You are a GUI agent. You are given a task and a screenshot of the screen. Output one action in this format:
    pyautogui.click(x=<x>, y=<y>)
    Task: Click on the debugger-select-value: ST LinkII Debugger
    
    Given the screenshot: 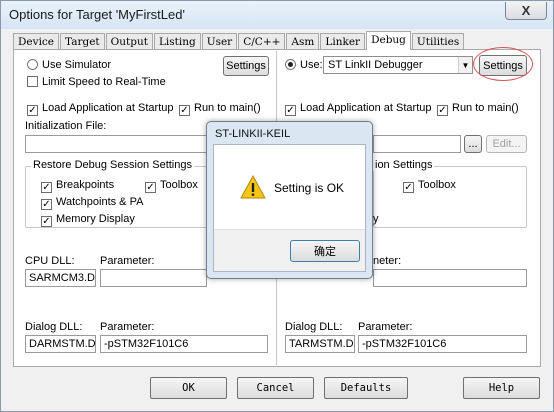 What is the action you would take?
    pyautogui.click(x=375, y=65)
    